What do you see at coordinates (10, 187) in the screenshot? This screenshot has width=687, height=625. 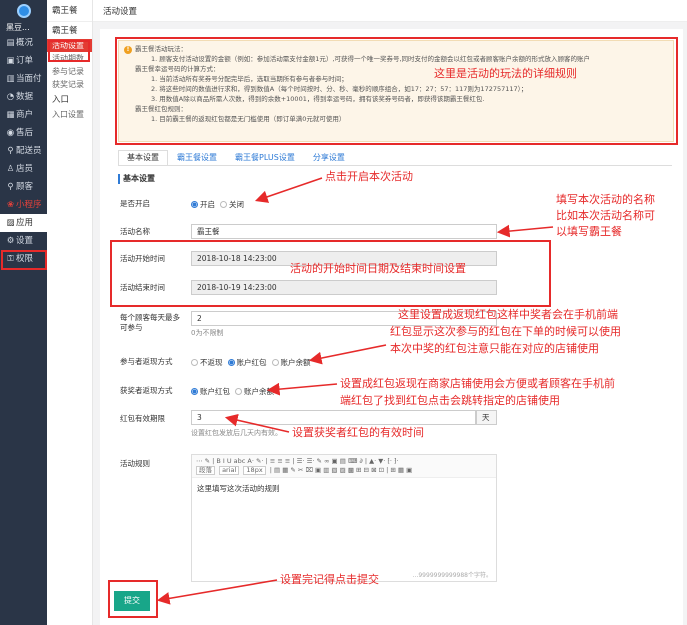 I see `customer-icon: ⚲` at bounding box center [10, 187].